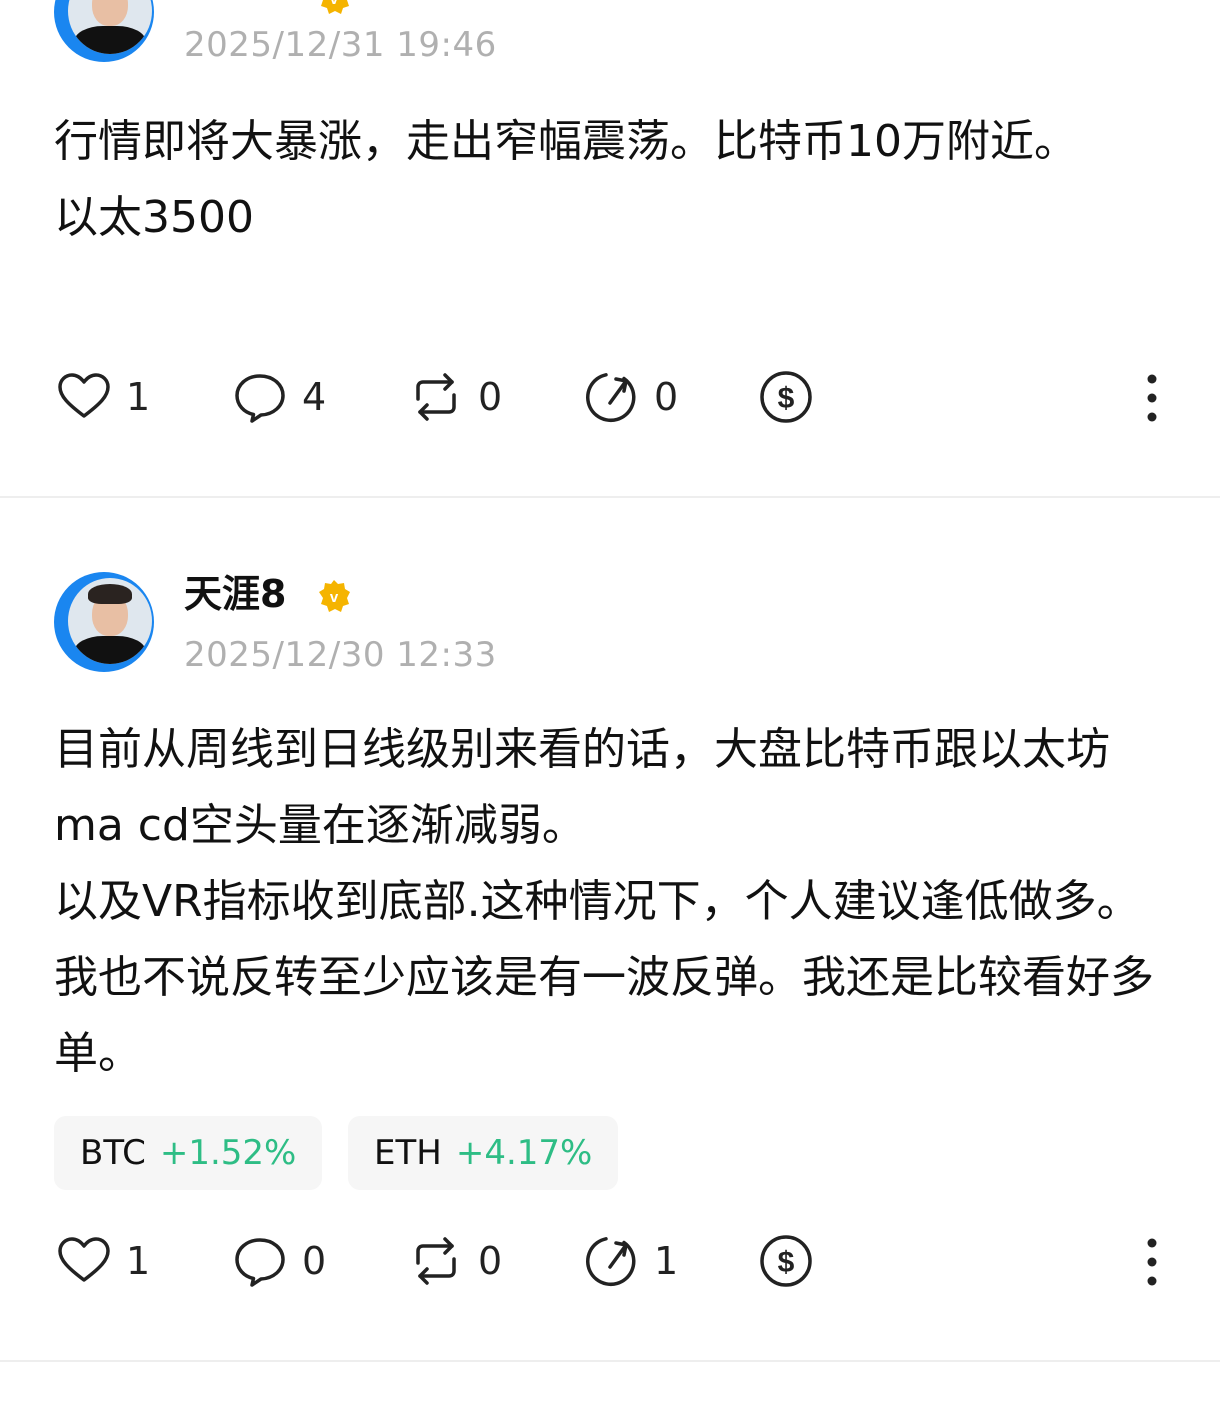 The width and height of the screenshot is (1220, 1403). Describe the element at coordinates (666, 1261) in the screenshot. I see `share-count: 1` at that location.